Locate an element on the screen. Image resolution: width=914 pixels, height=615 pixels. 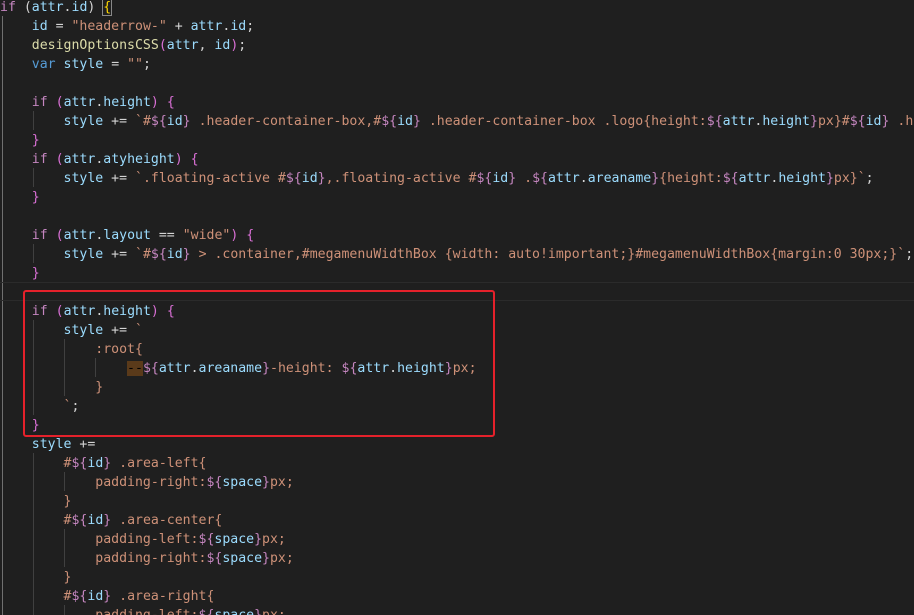
code-line: if (attr.atyheight) { is located at coordinates (457, 159).